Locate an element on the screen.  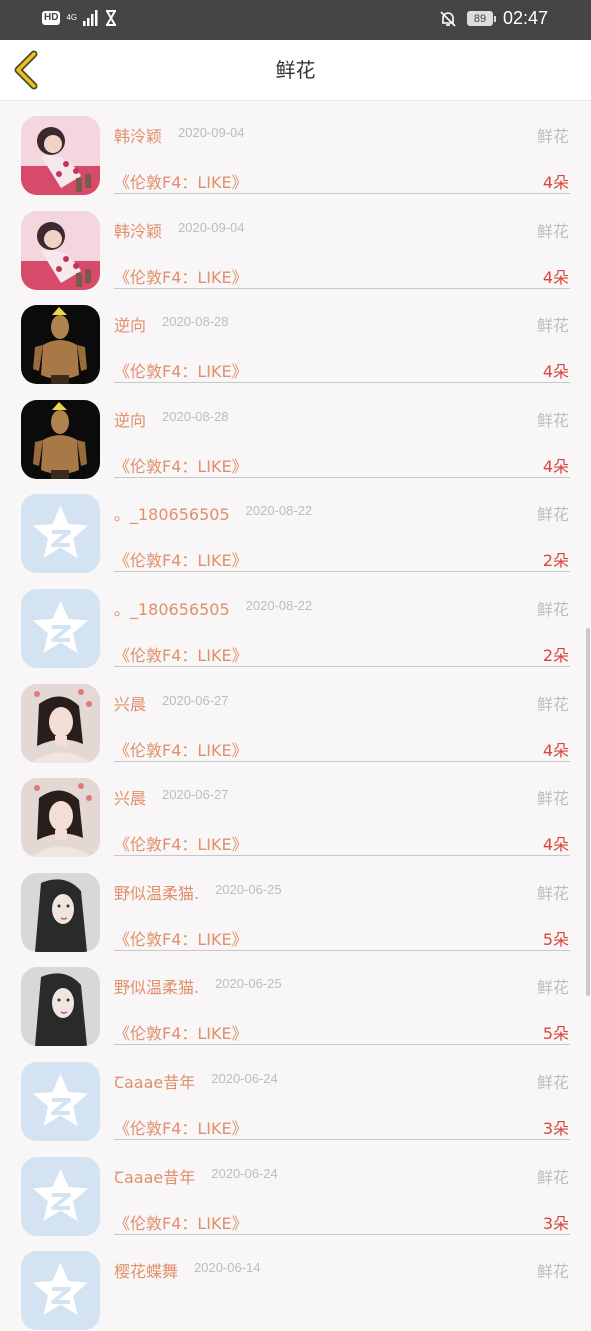
gift-date: 2020-09-04 is located at coordinates (211, 227).